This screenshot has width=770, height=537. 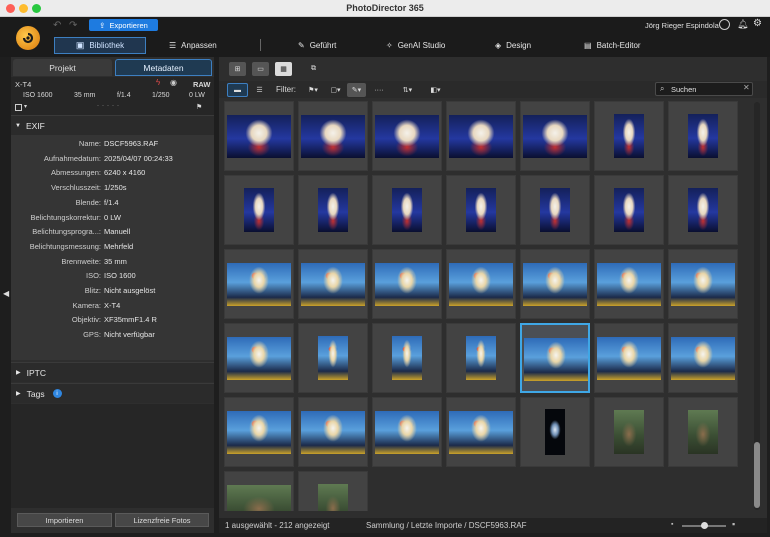 I want to click on stock-photos-button: Lizenzfreie Fotos, so click(x=162, y=520).